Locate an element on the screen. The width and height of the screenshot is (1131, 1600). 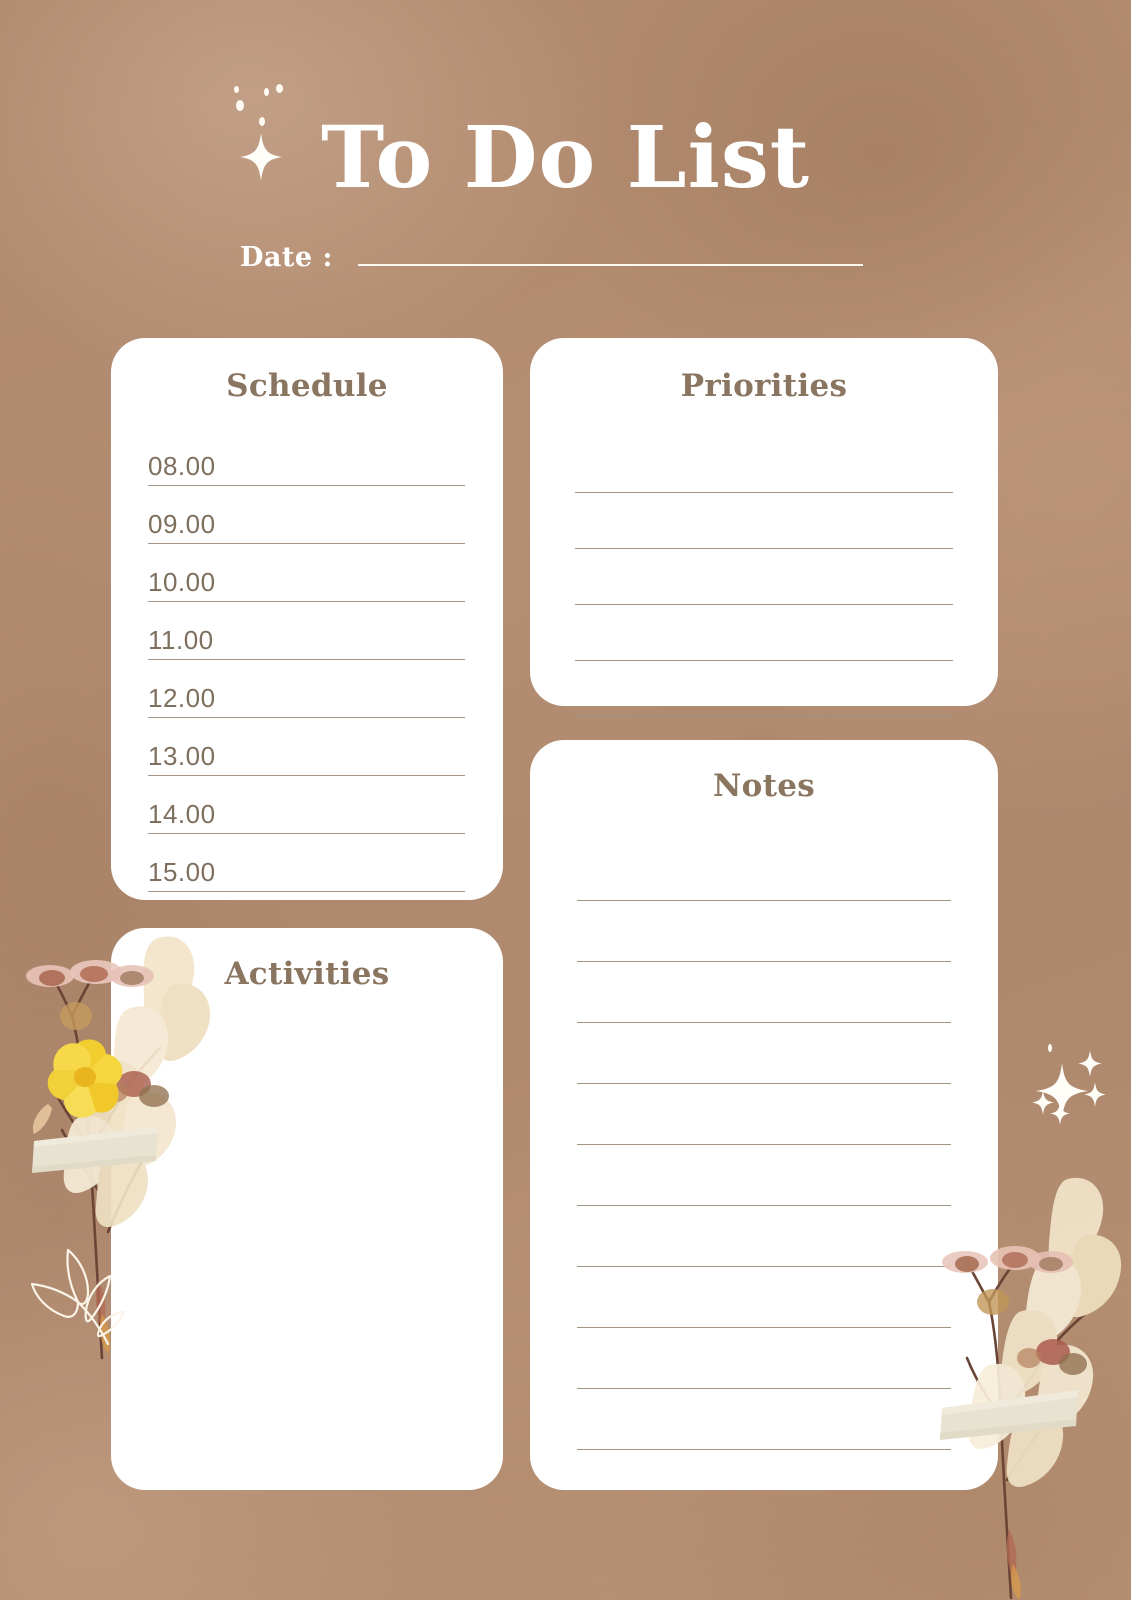
schedule-time-label: 08.00 is located at coordinates (182, 466).